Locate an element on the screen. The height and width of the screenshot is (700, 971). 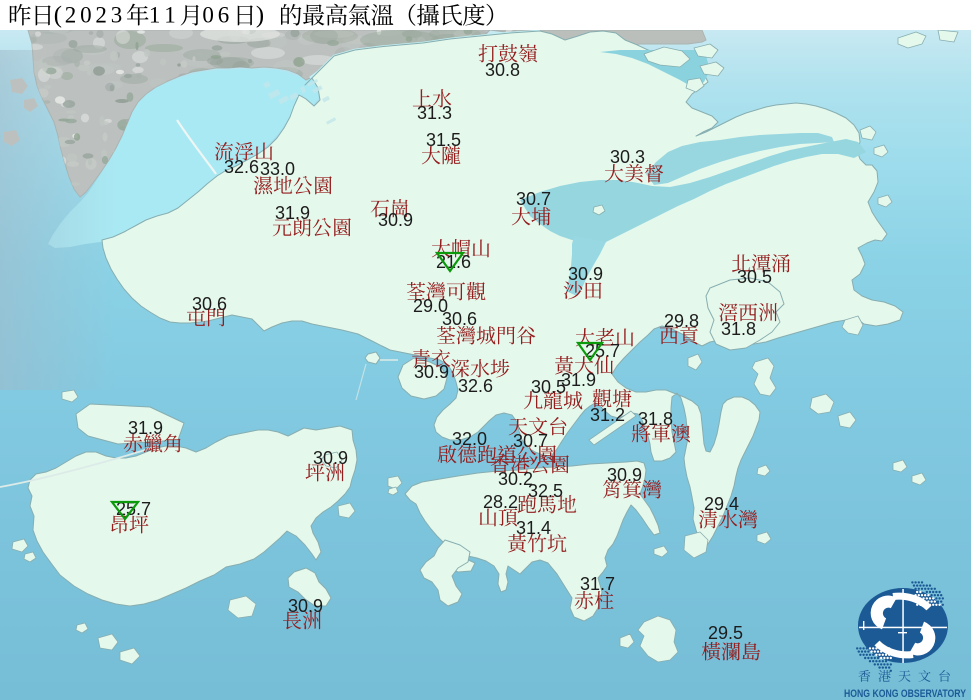
svg-text: 6 is located at coordinates (224, 15).